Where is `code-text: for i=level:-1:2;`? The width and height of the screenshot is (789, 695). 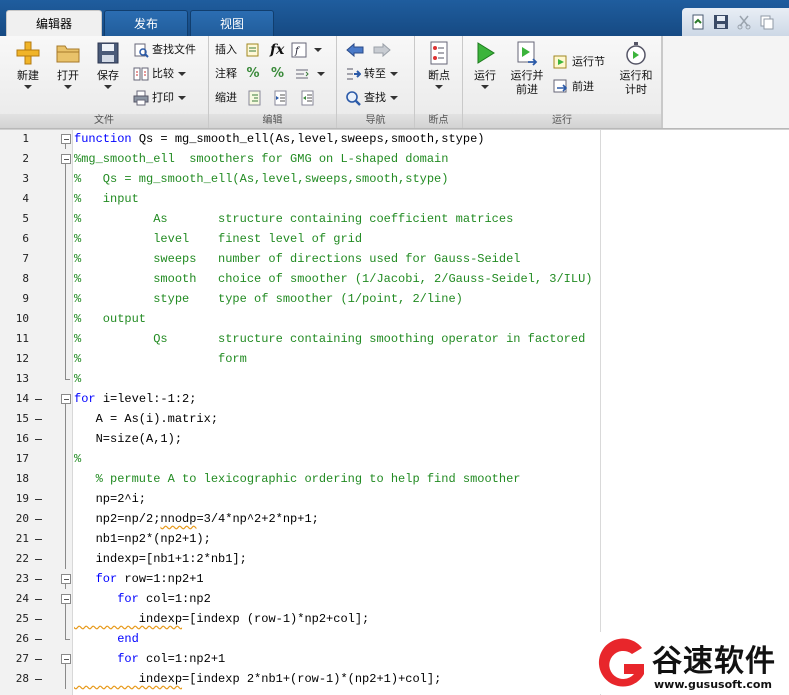 code-text: for i=level:-1:2; is located at coordinates (135, 399).